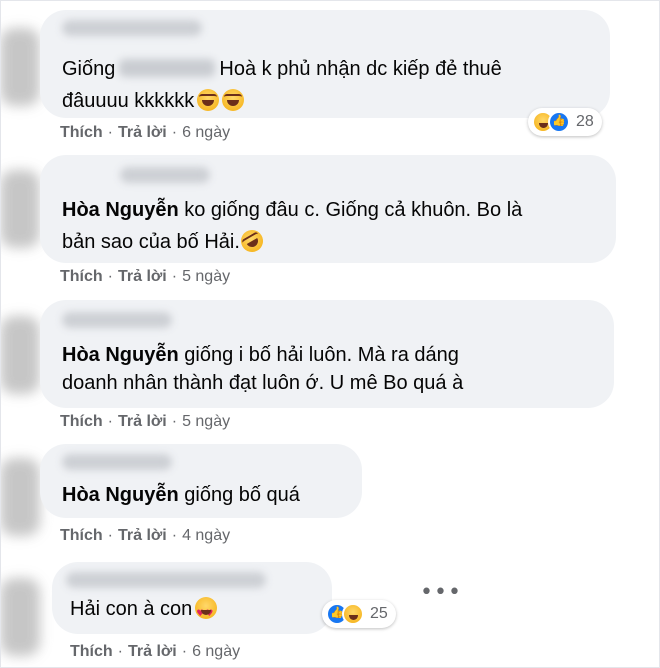 This screenshot has width=660, height=668. I want to click on comment-text-part: Hoà k phủ nhận dc kiếp đẻ thuê, so click(360, 69).